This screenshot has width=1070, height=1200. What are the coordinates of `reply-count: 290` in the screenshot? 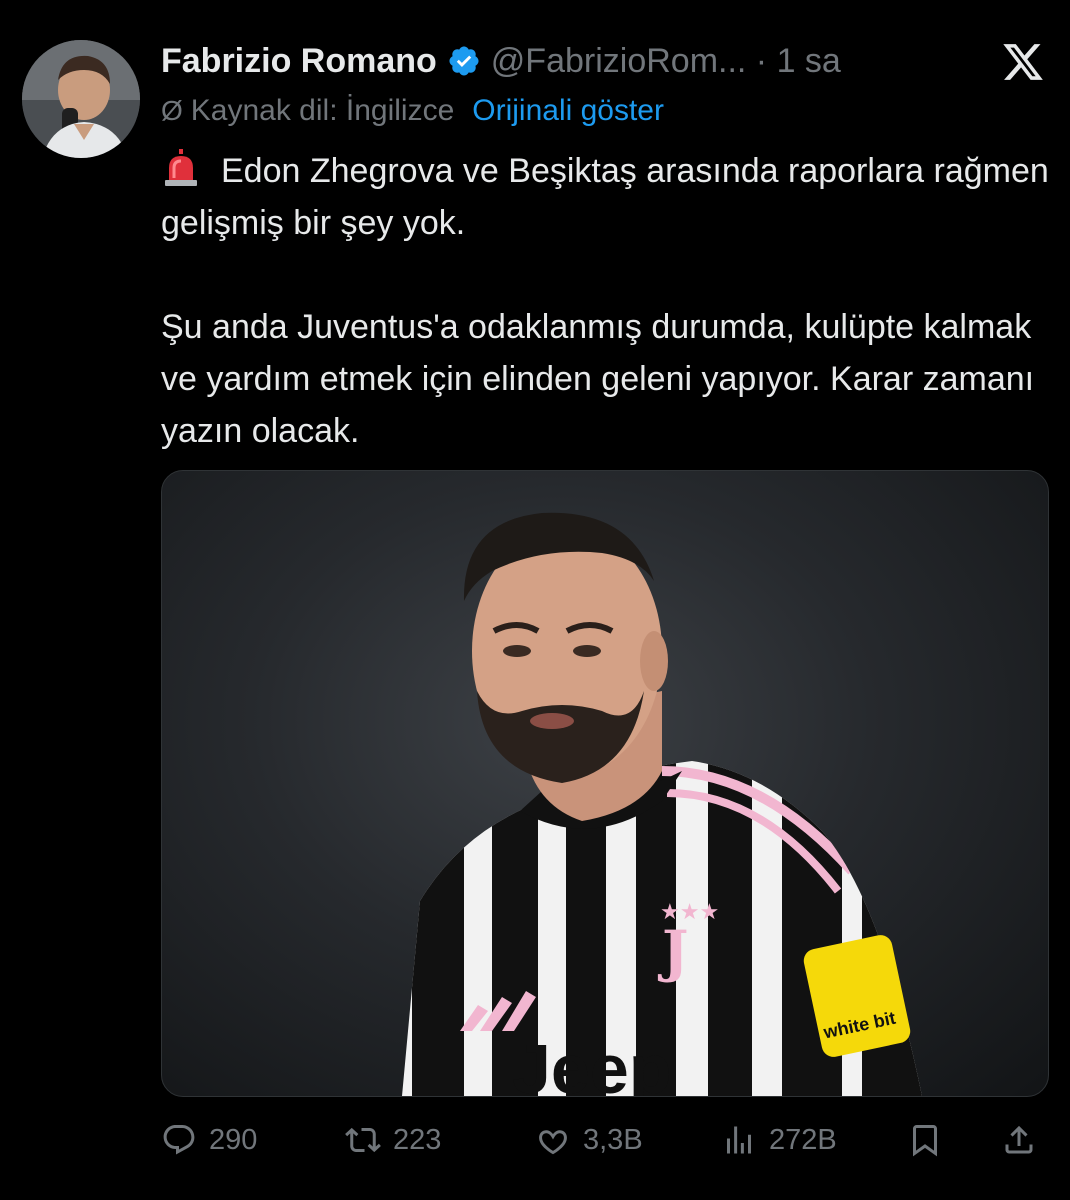 It's located at (233, 1139).